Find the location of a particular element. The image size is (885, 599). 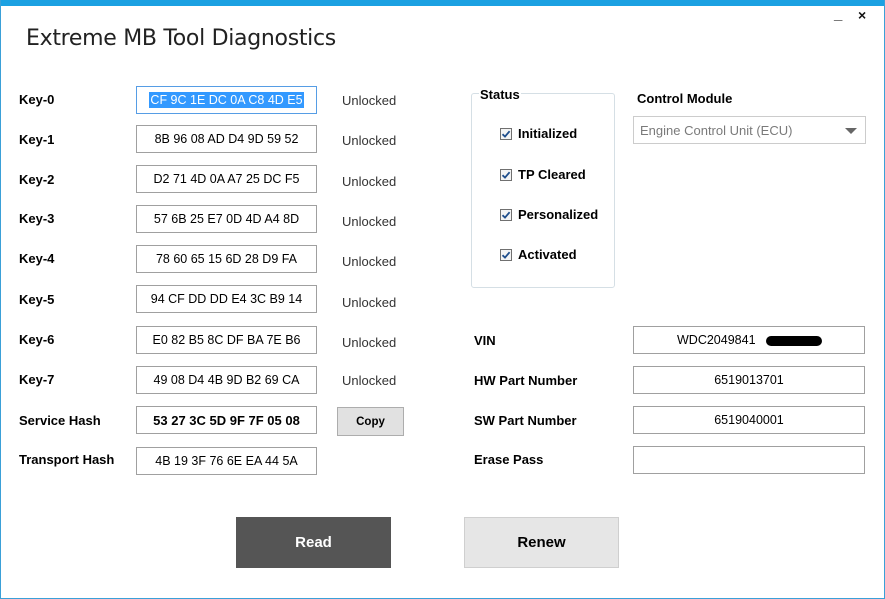

initialized-checkbox: Initialized is located at coordinates (538, 133).